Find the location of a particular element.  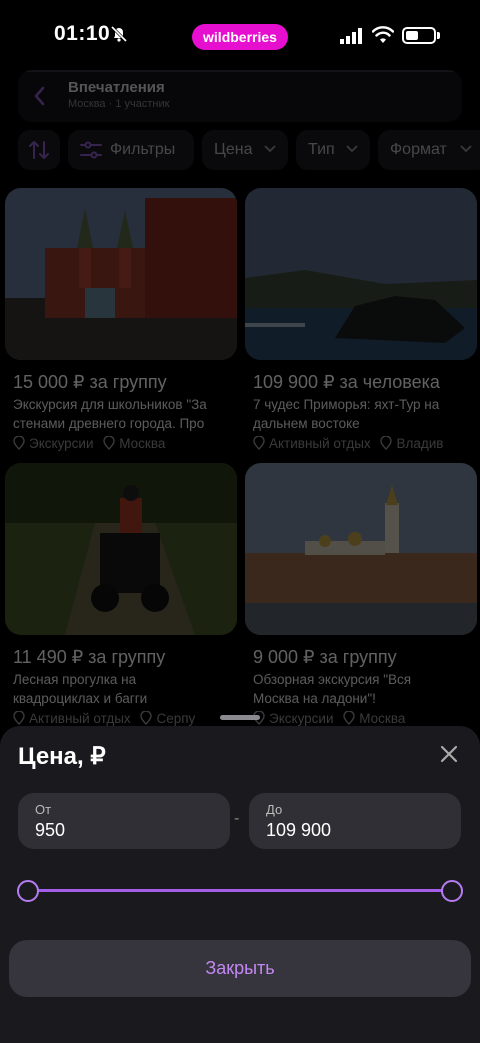

format-chip-label: Формат is located at coordinates (418, 149).